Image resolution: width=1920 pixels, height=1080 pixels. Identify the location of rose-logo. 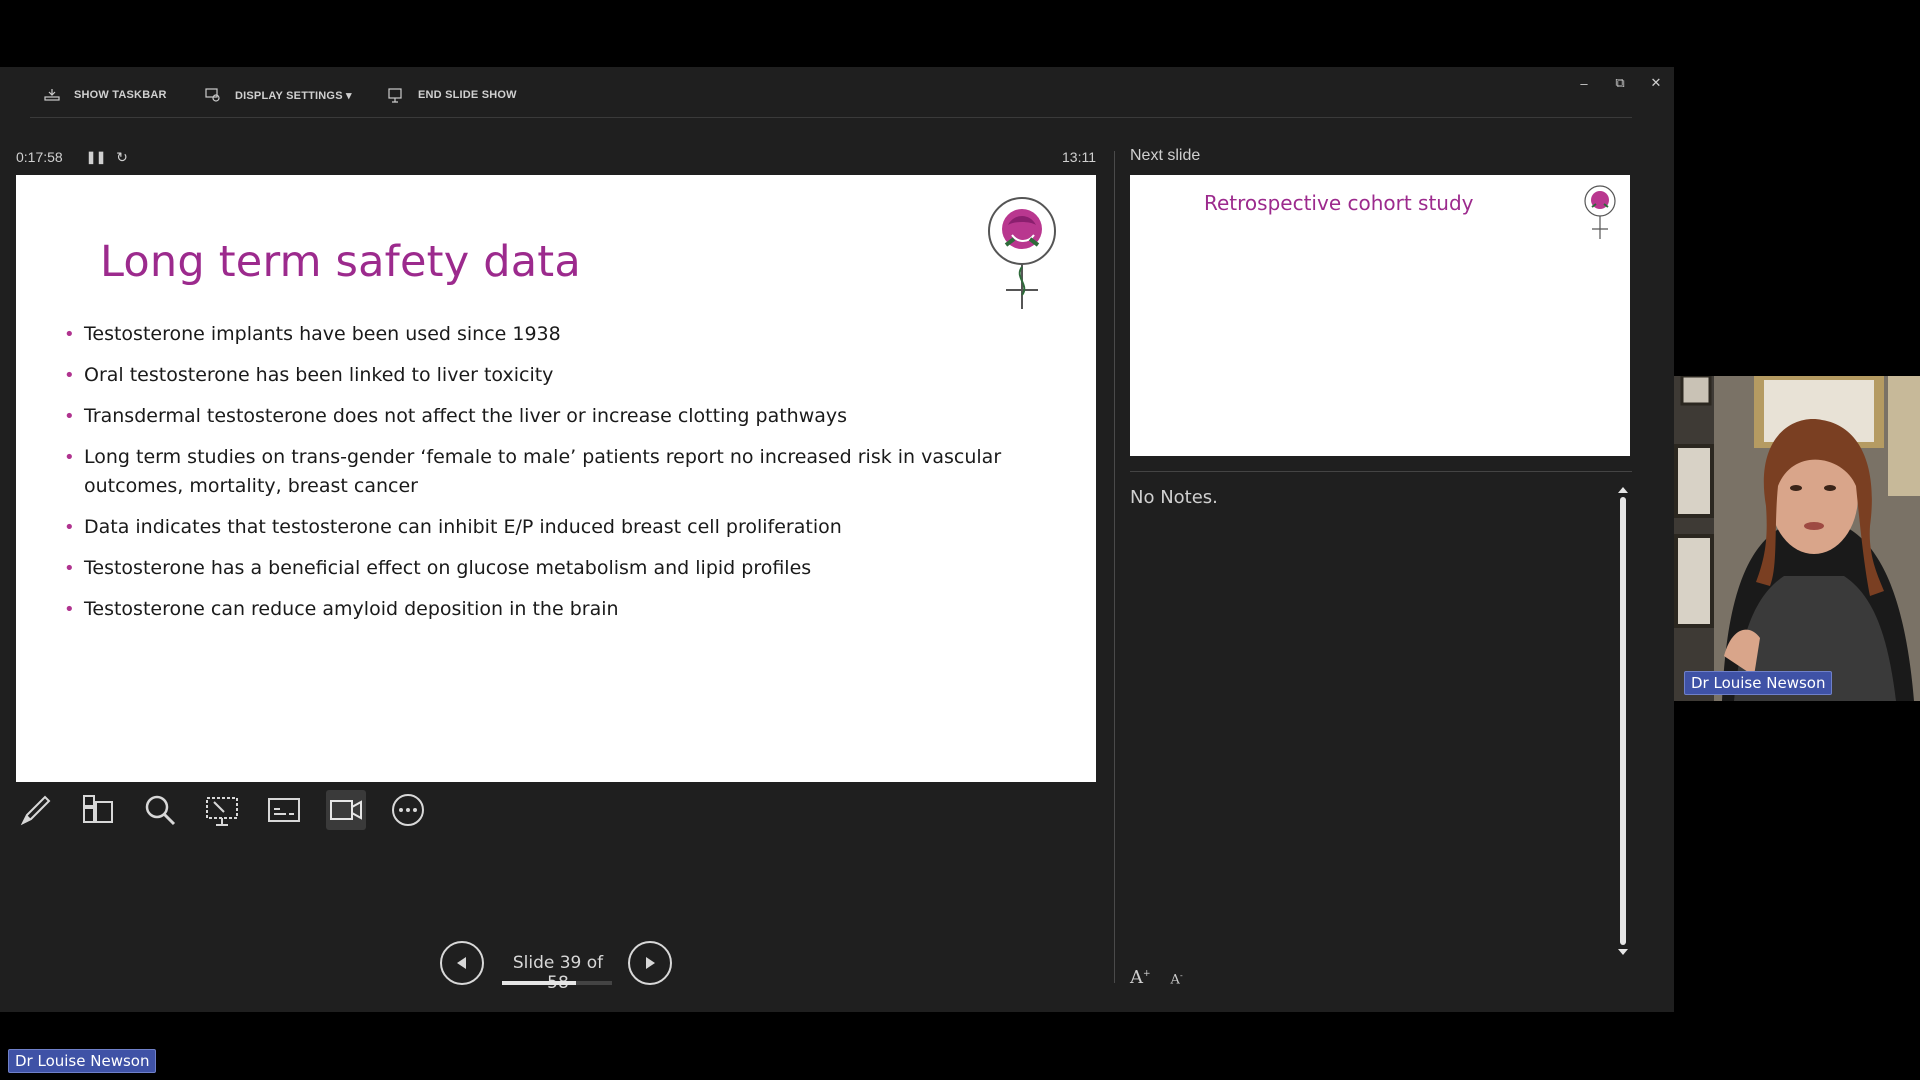
(1022, 253).